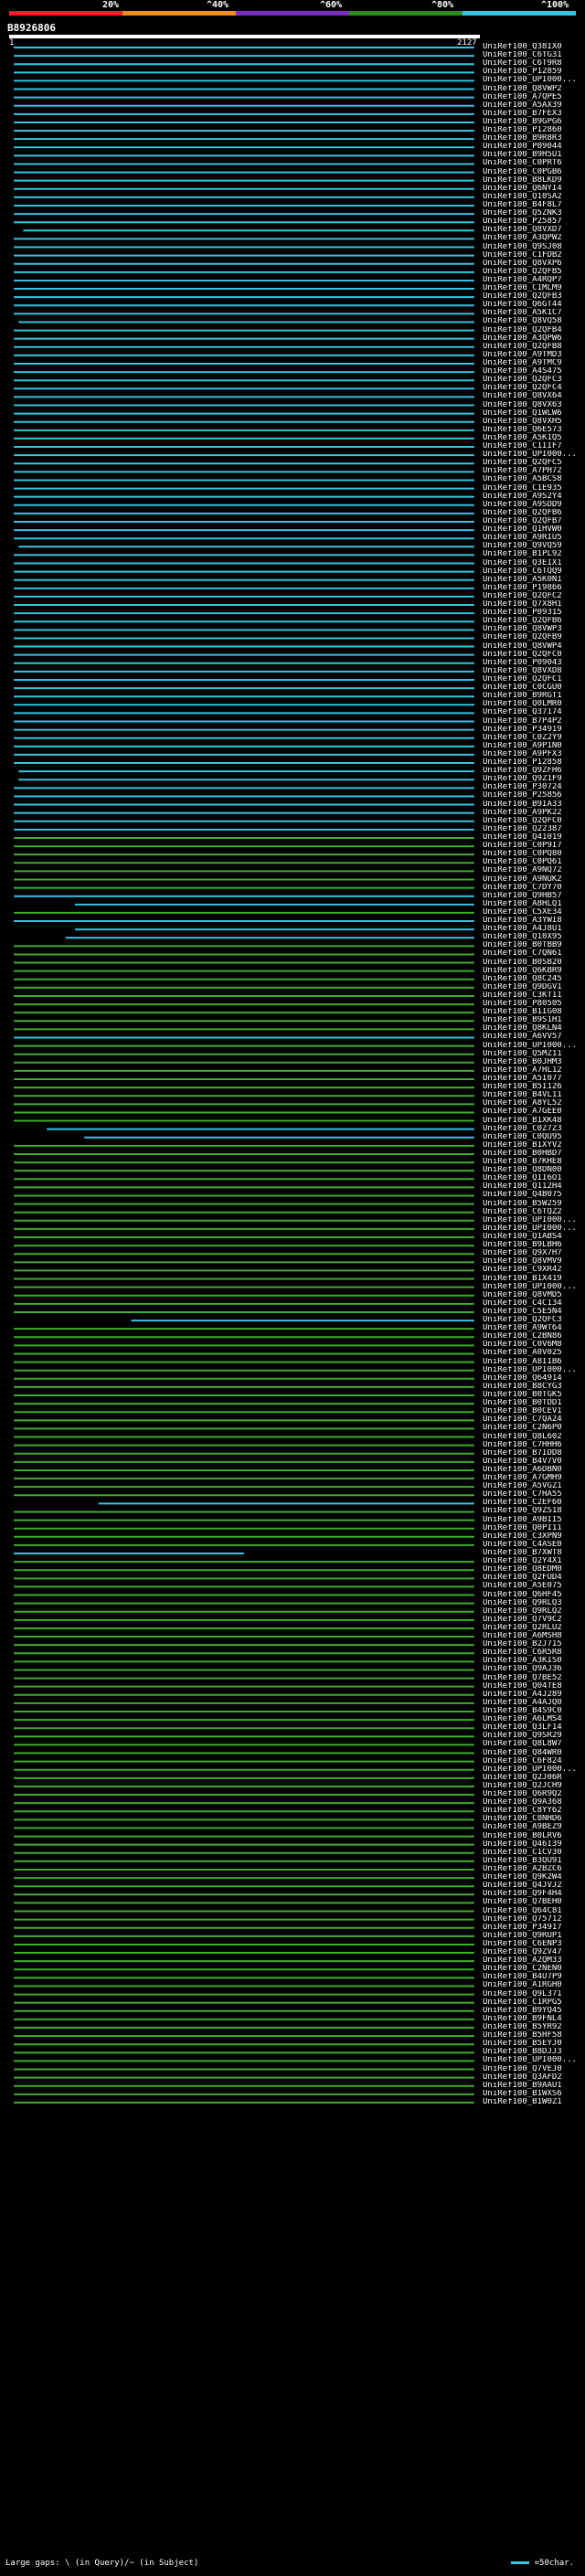  Describe the element at coordinates (533, 629) in the screenshot. I see `hit-label: UniRef100_Q8VWP3` at that location.